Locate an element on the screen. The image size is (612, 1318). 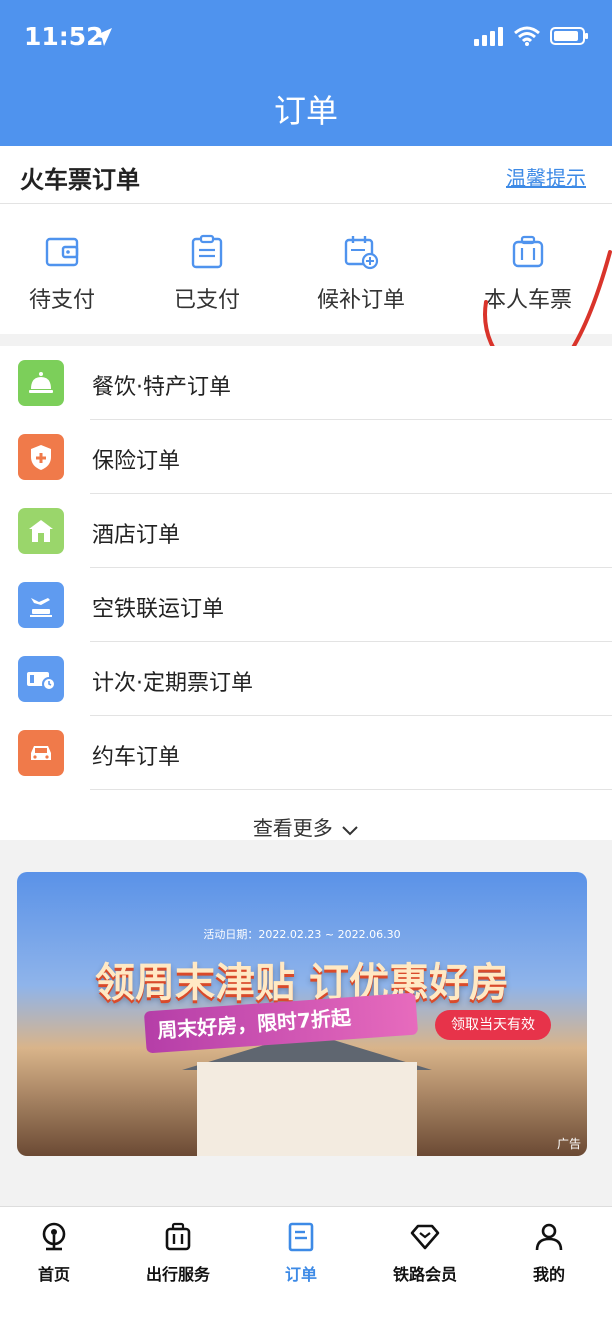
hotel-icon is located at coordinates (41, 531).